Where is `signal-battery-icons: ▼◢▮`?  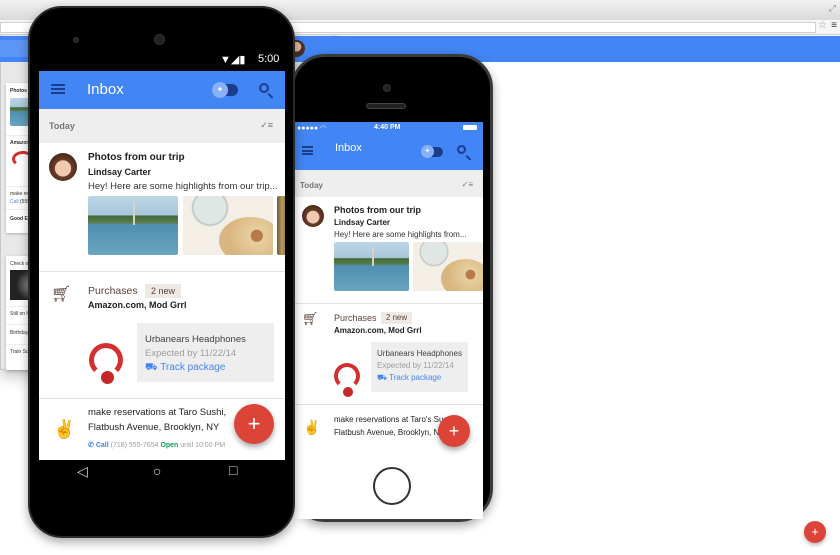 signal-battery-icons: ▼◢▮ is located at coordinates (233, 60).